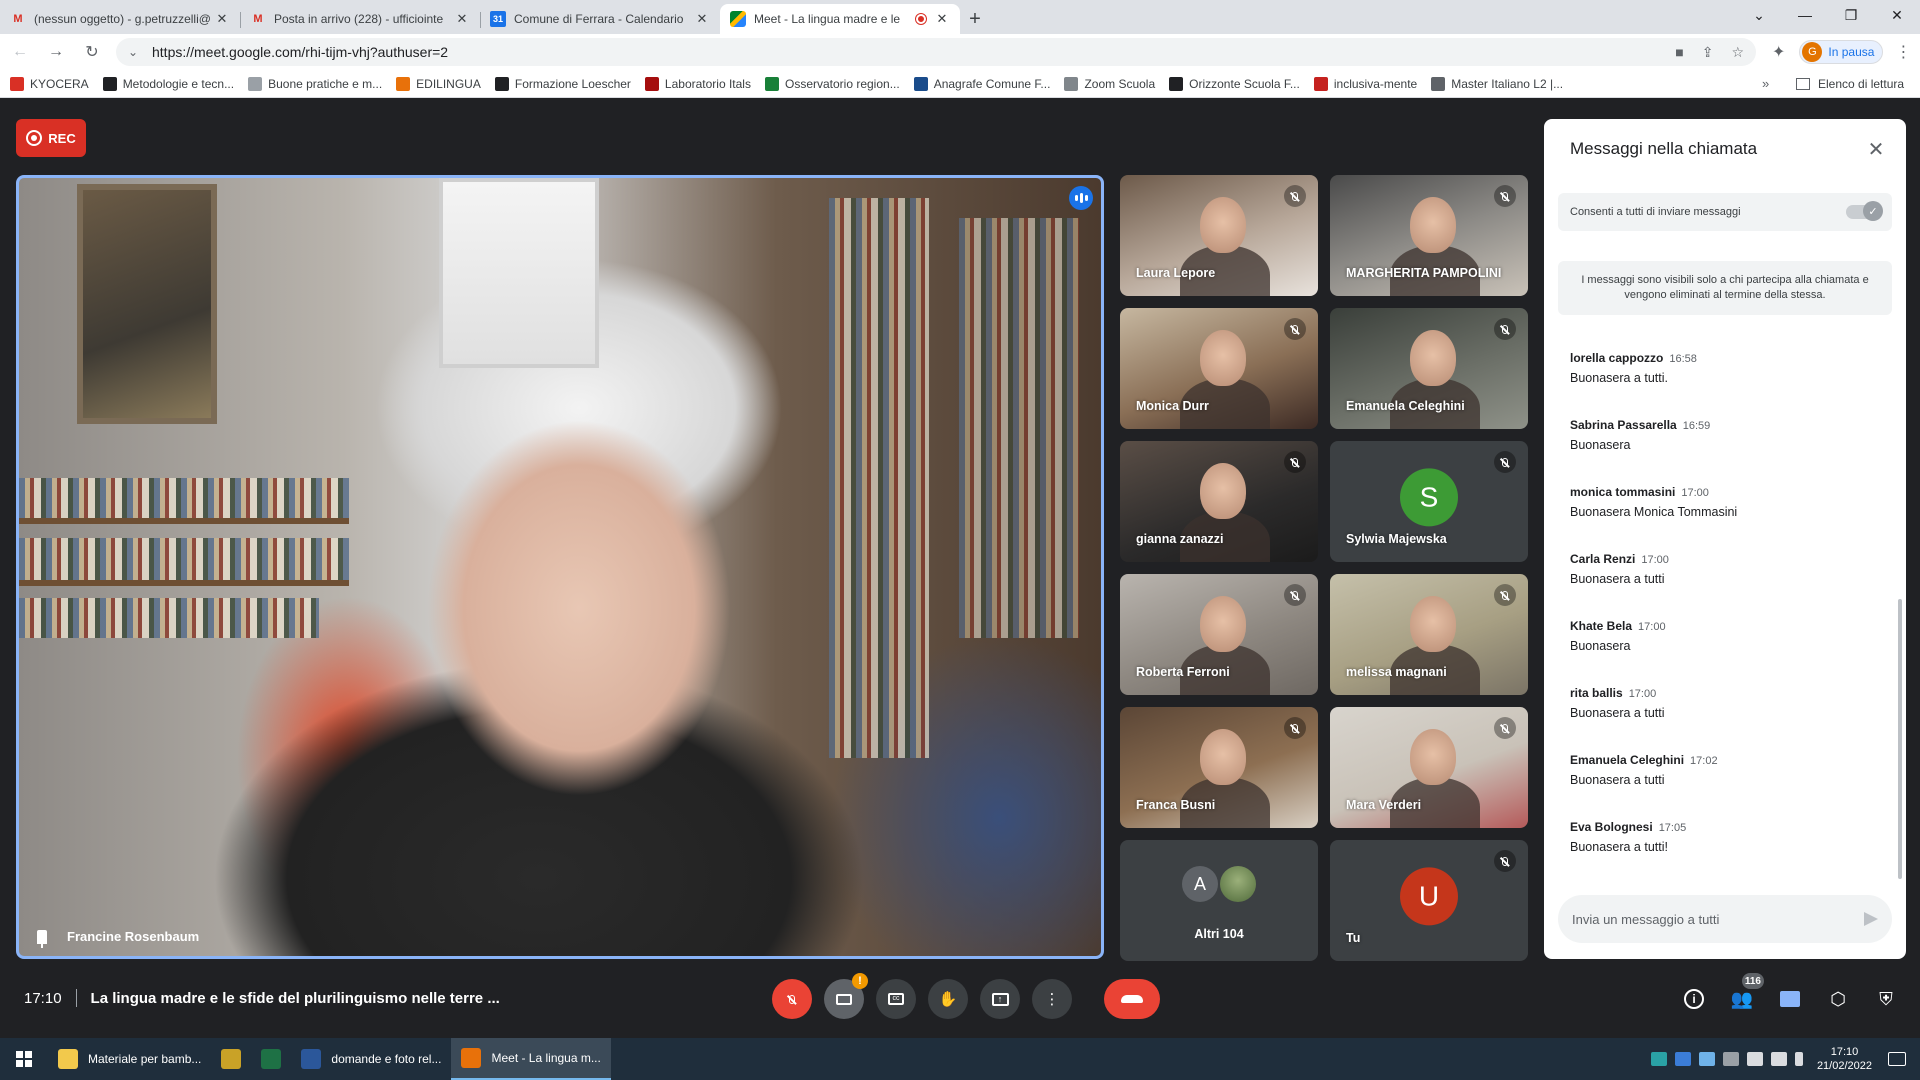  I want to click on notifications-icon, so click(1897, 1059).